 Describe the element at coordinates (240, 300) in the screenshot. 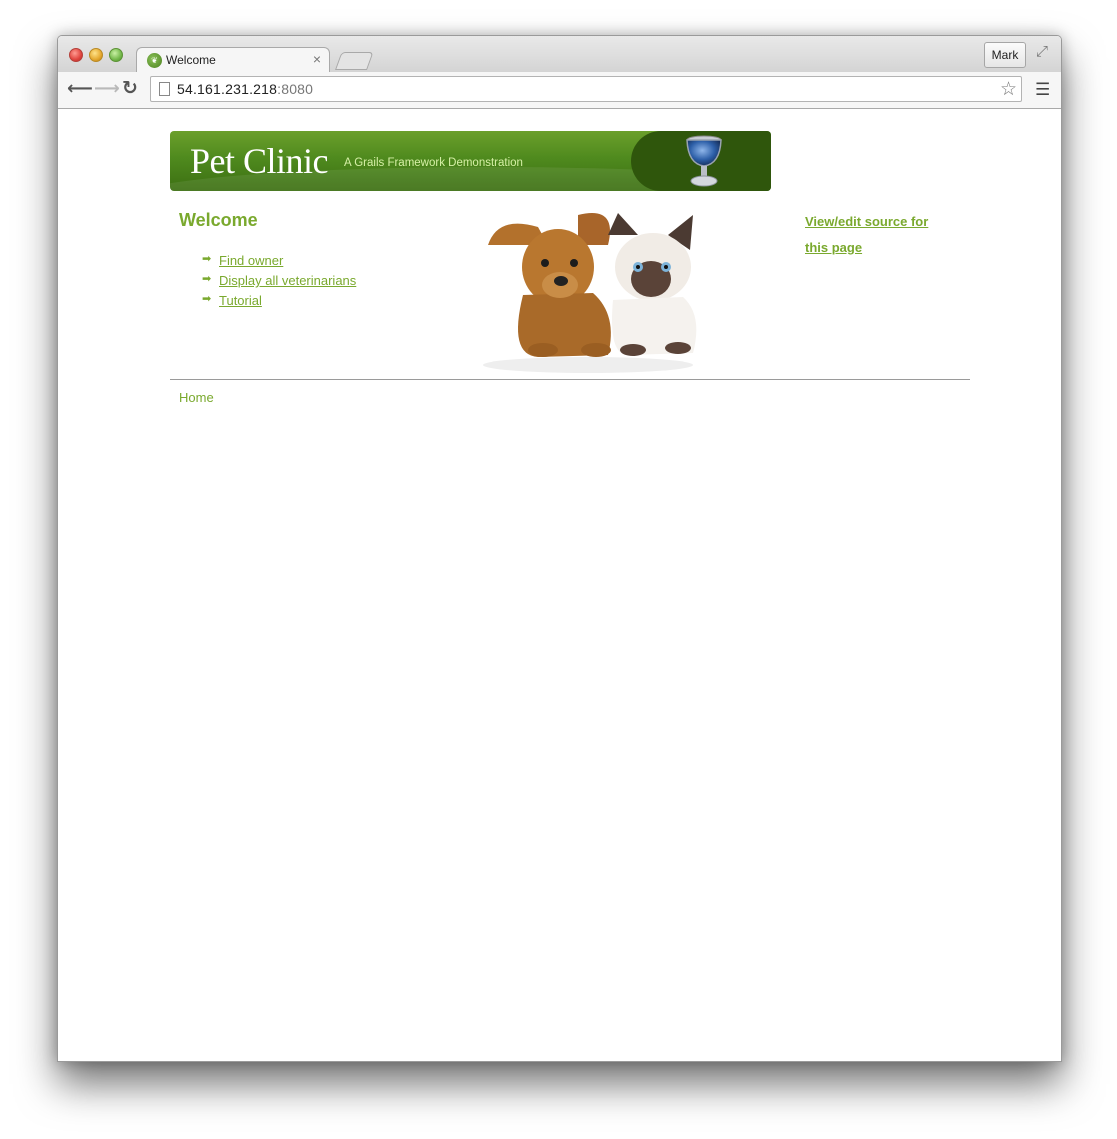

I see `tutorial-link: Tutorial` at that location.